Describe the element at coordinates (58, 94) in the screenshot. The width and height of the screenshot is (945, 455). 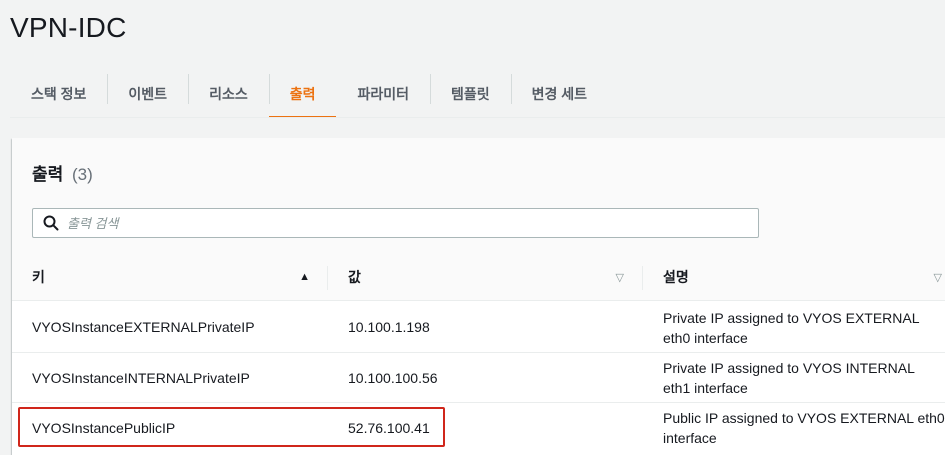
I see `tab-stack-info: 스택 정보` at that location.